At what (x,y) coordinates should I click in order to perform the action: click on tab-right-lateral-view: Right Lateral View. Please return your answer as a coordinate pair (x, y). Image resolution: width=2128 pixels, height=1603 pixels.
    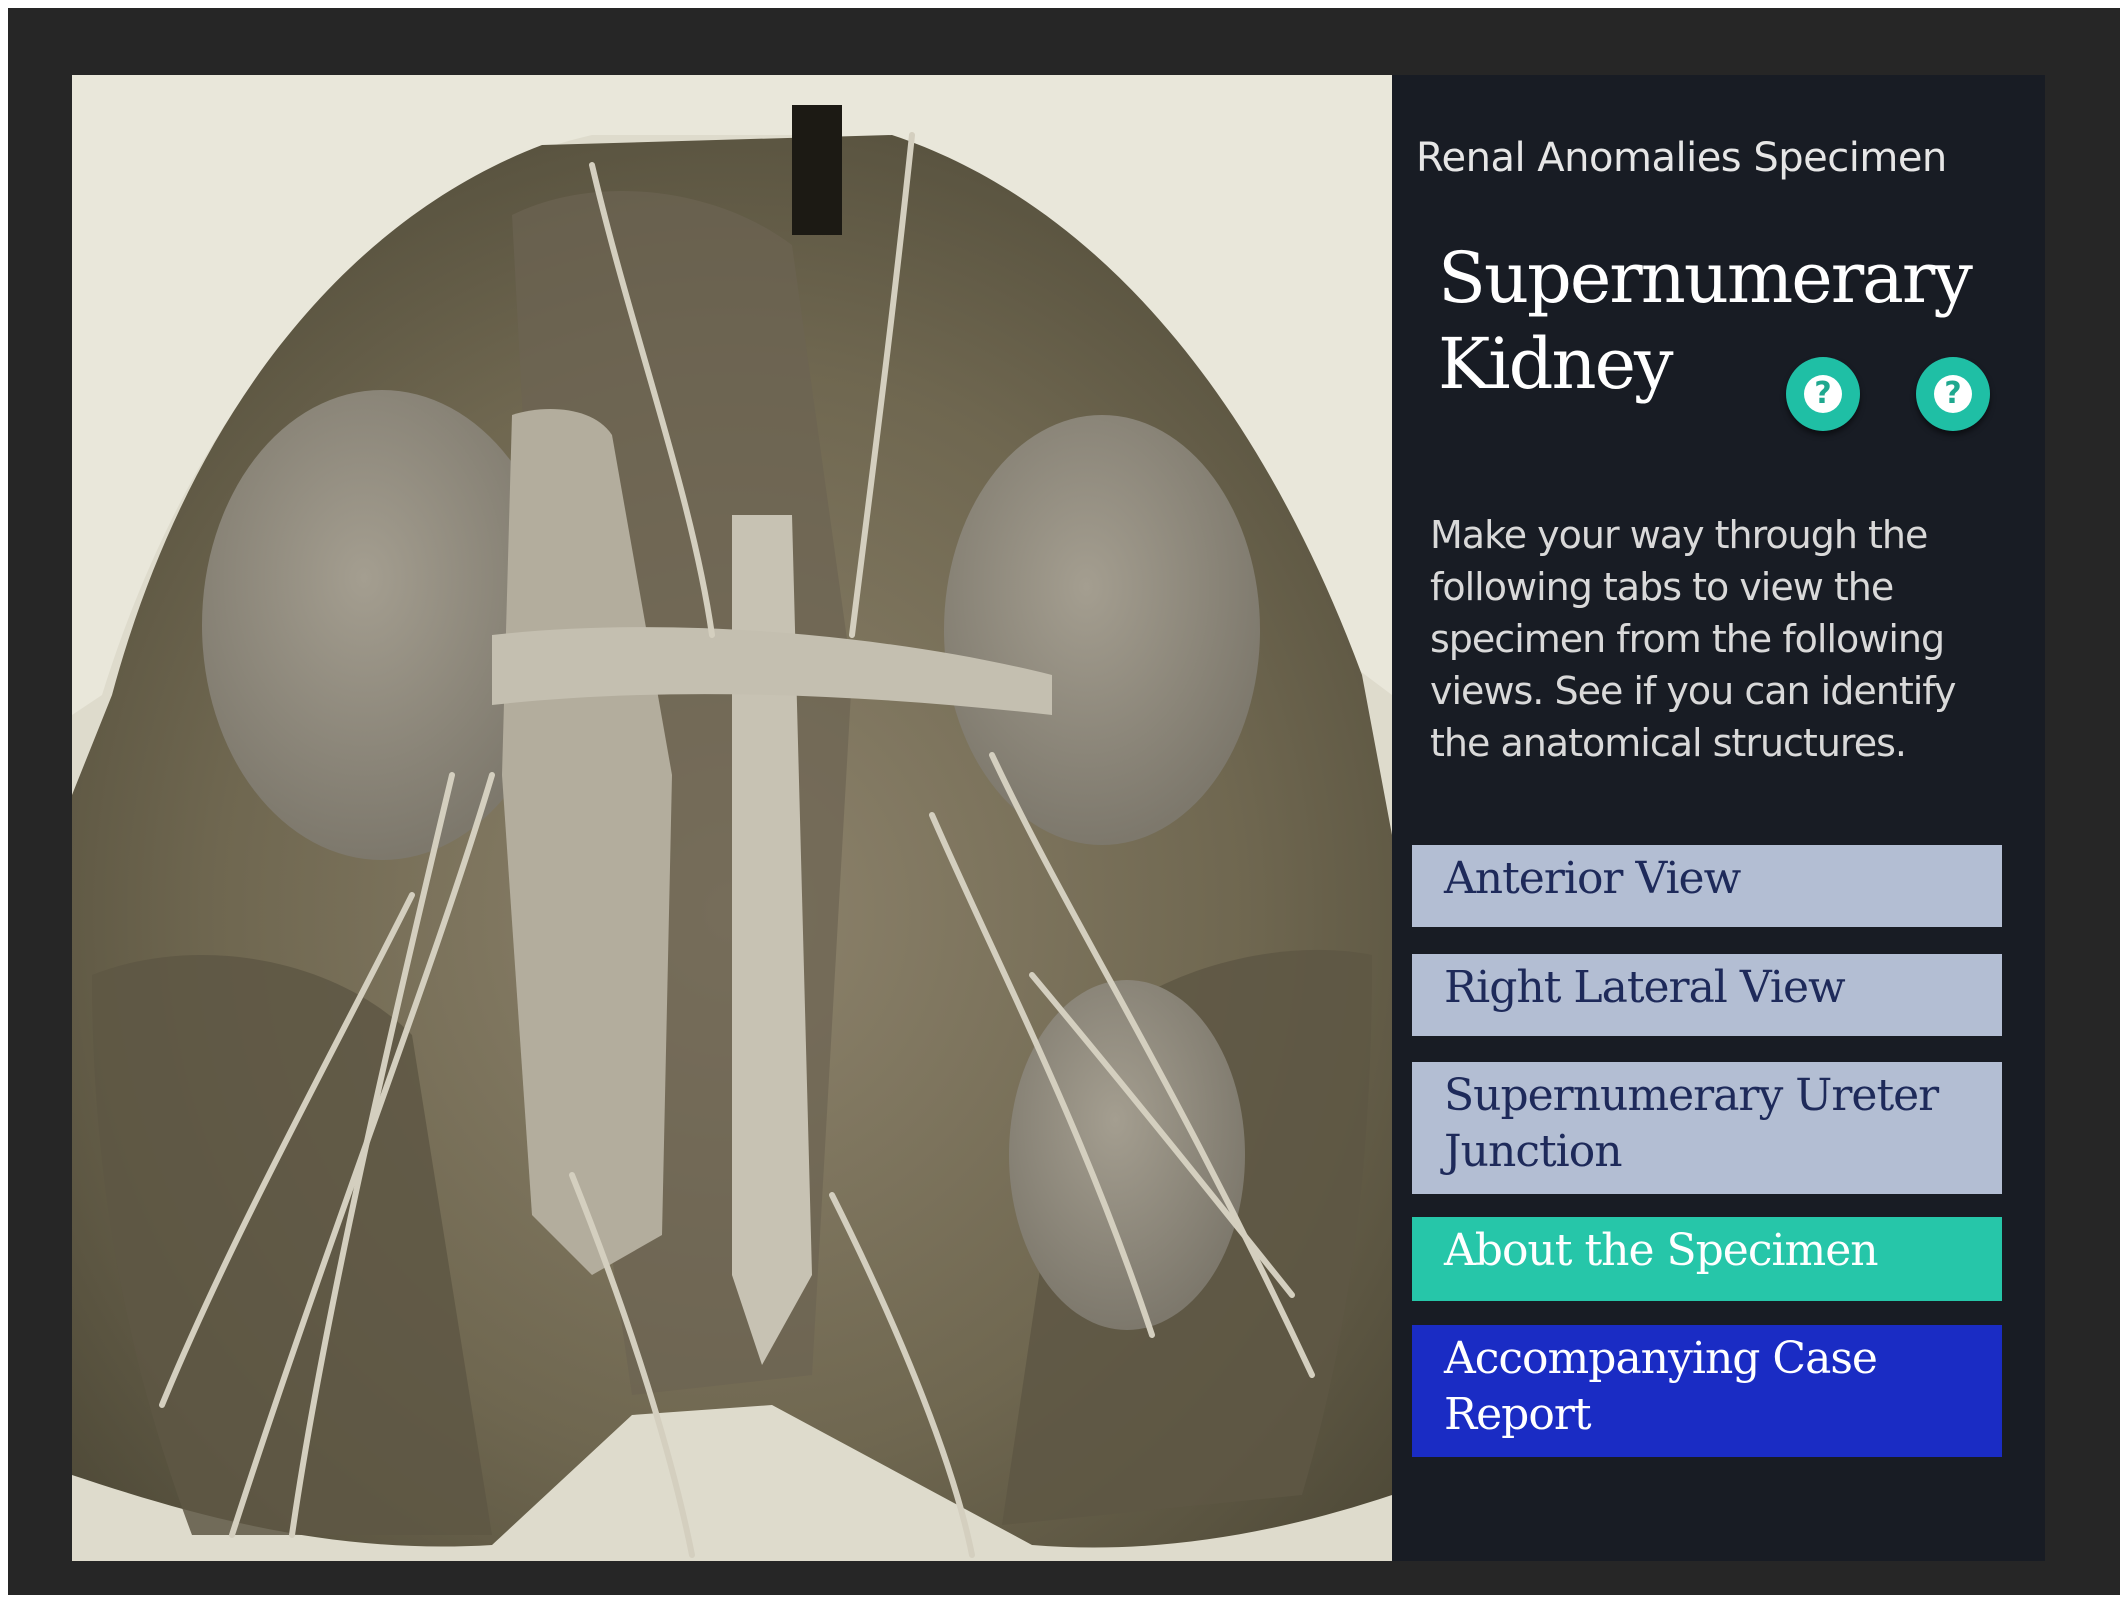
    Looking at the image, I should click on (1707, 995).